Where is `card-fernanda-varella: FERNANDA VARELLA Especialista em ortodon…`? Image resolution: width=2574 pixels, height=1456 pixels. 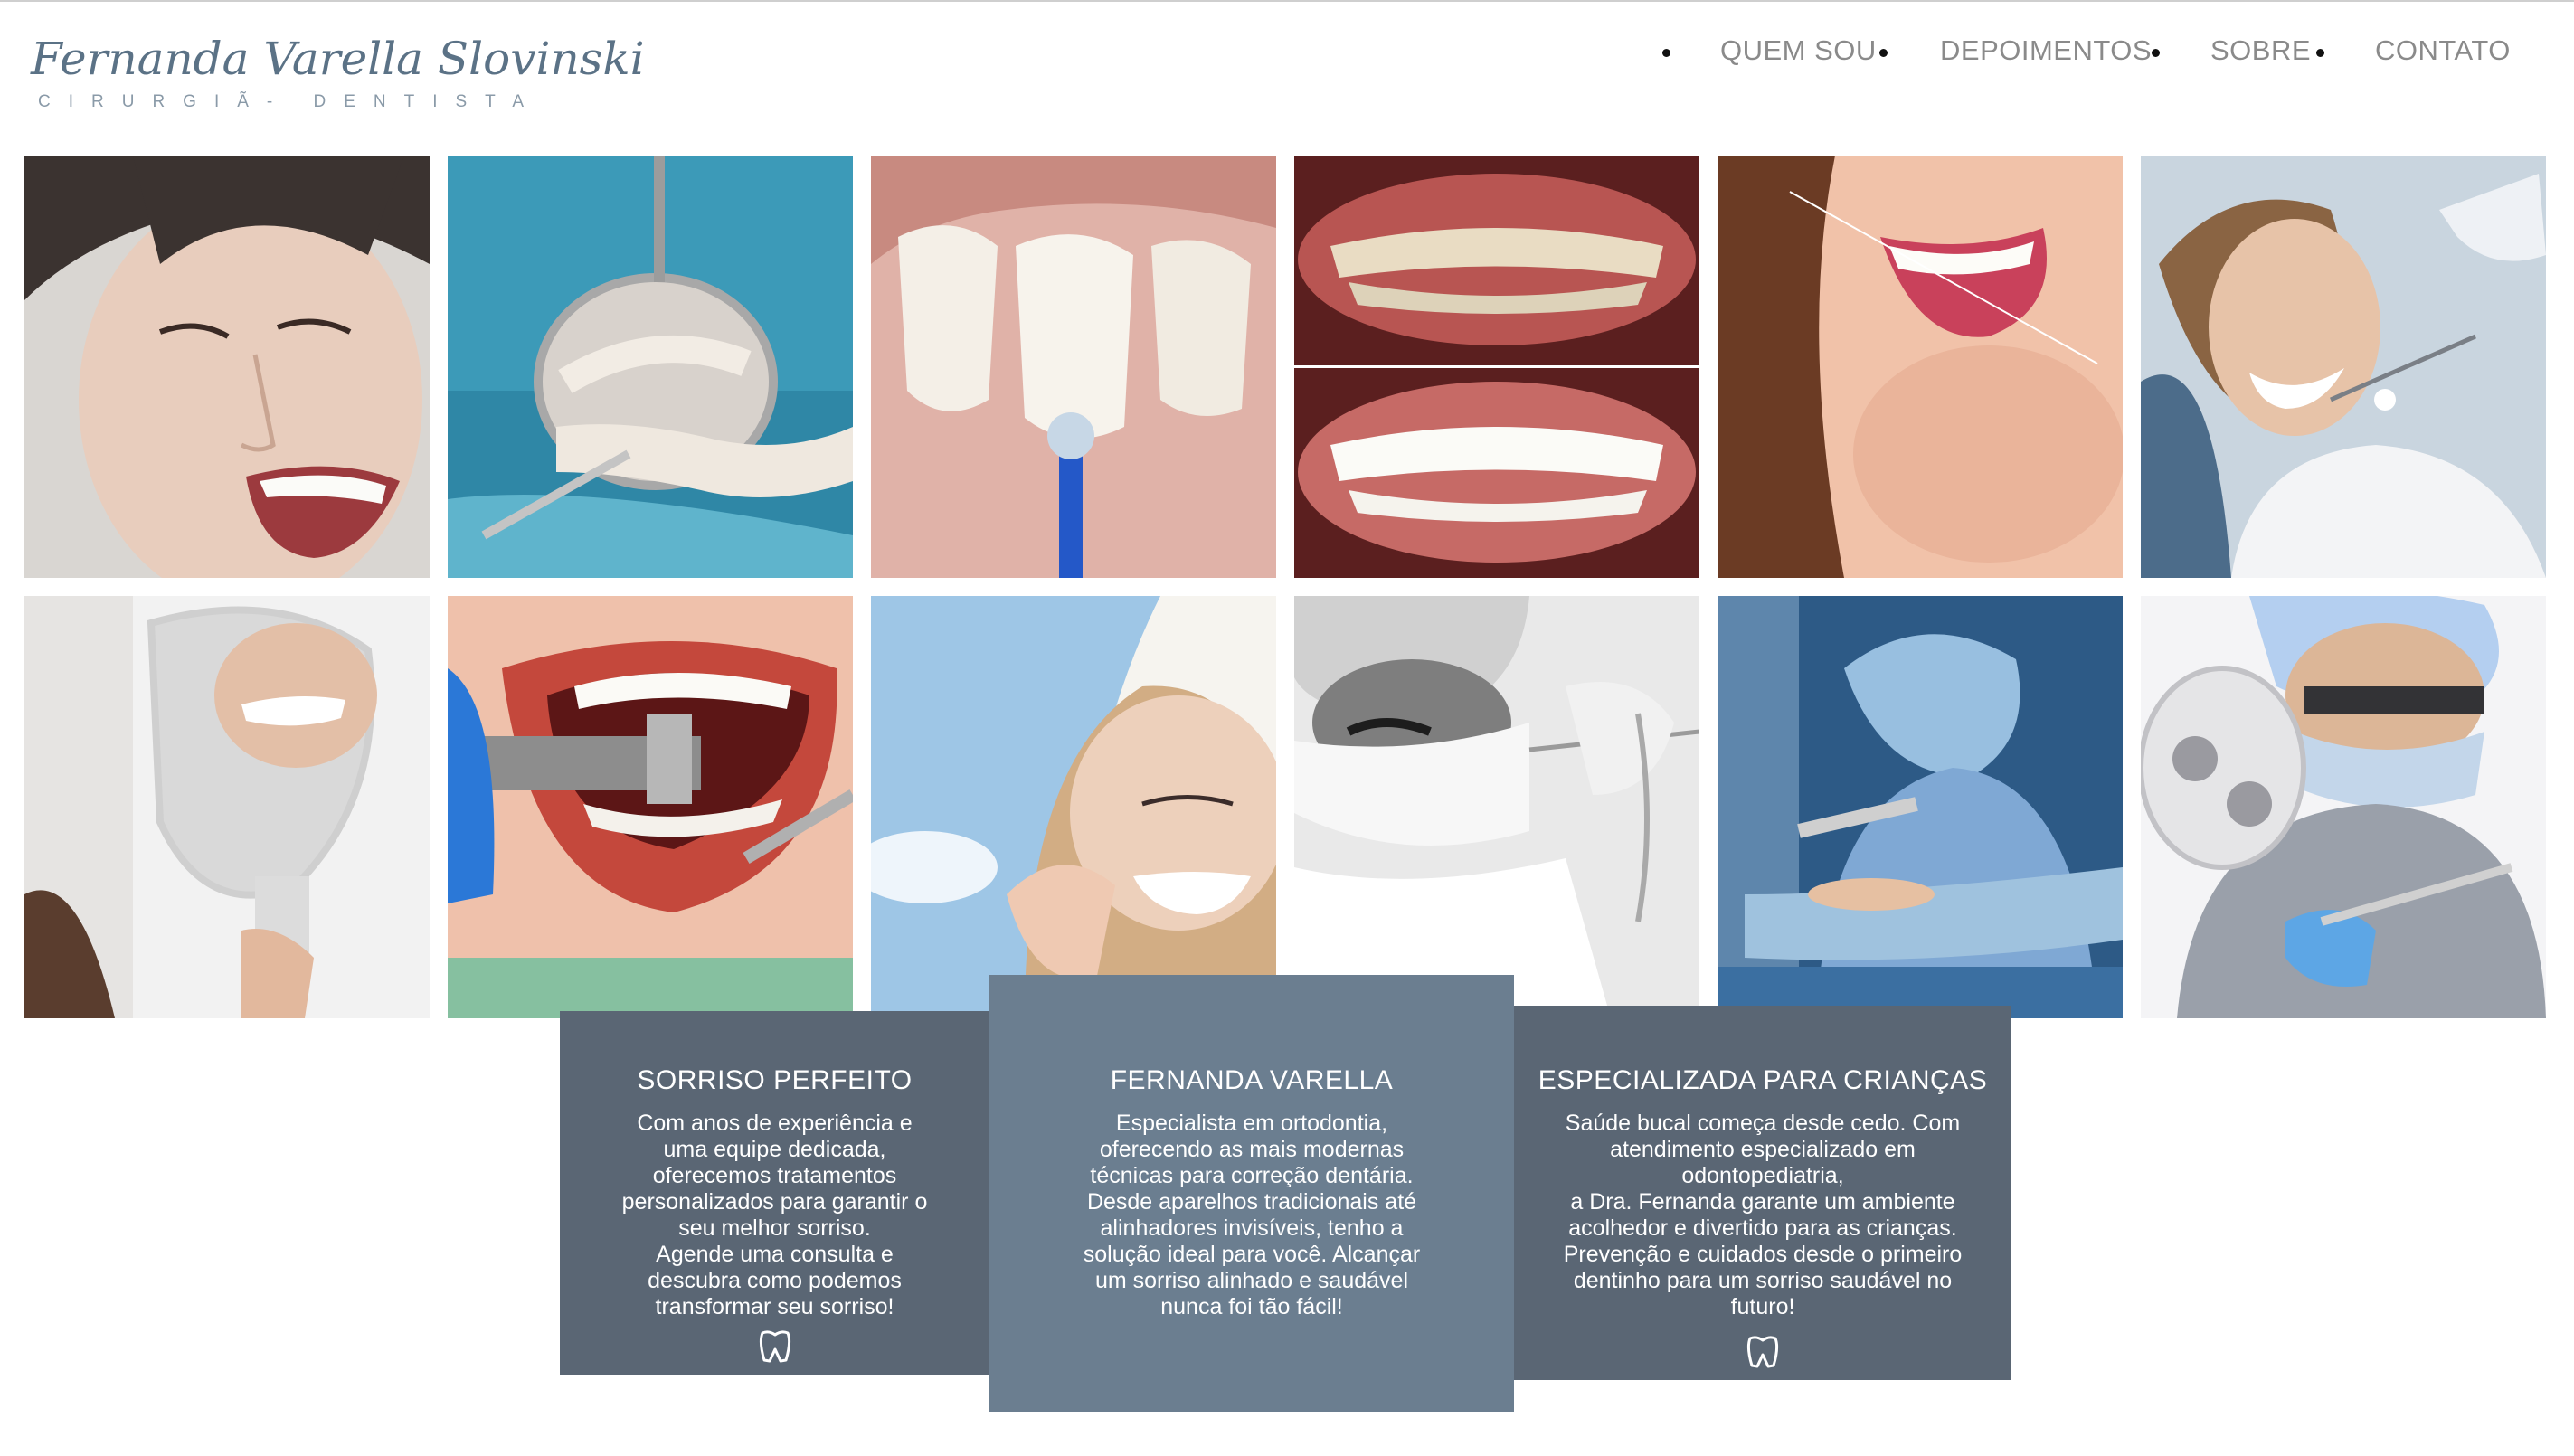
card-fernanda-varella: FERNANDA VARELLA Especialista em ortodon… is located at coordinates (1252, 1193).